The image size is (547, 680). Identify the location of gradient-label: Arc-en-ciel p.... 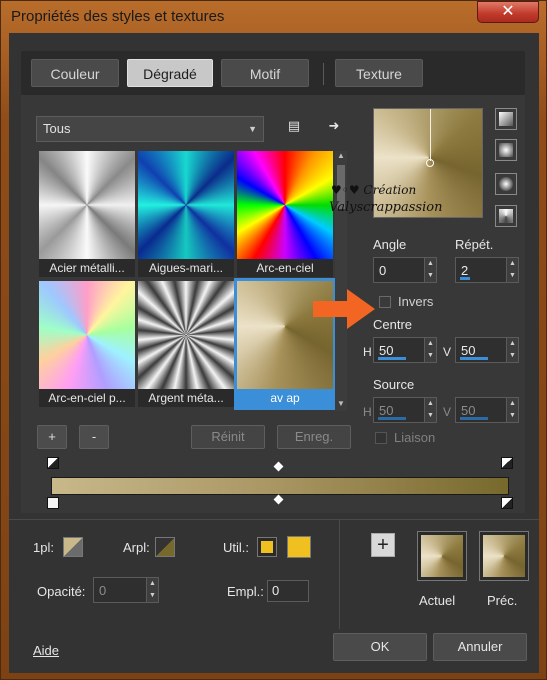
(87, 398).